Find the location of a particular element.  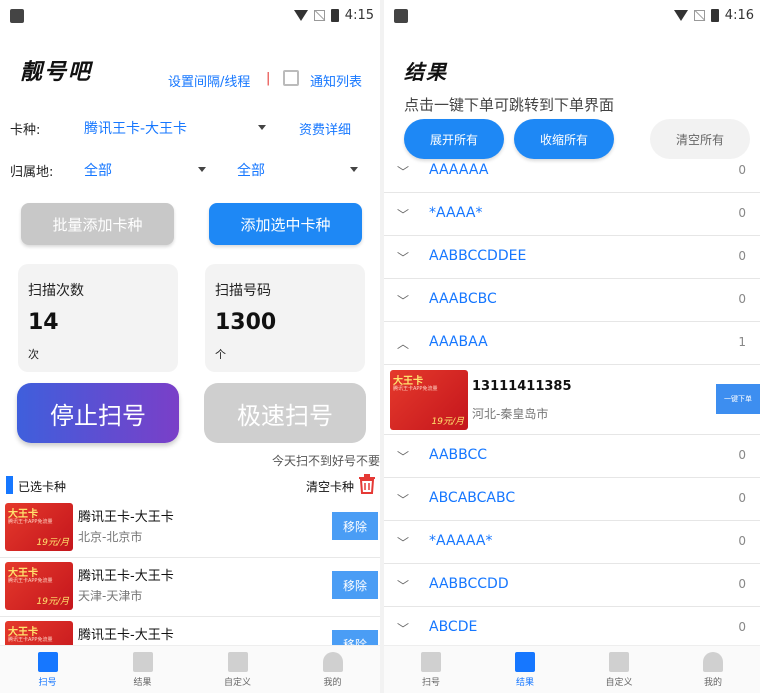

user-icon is located at coordinates (713, 661).